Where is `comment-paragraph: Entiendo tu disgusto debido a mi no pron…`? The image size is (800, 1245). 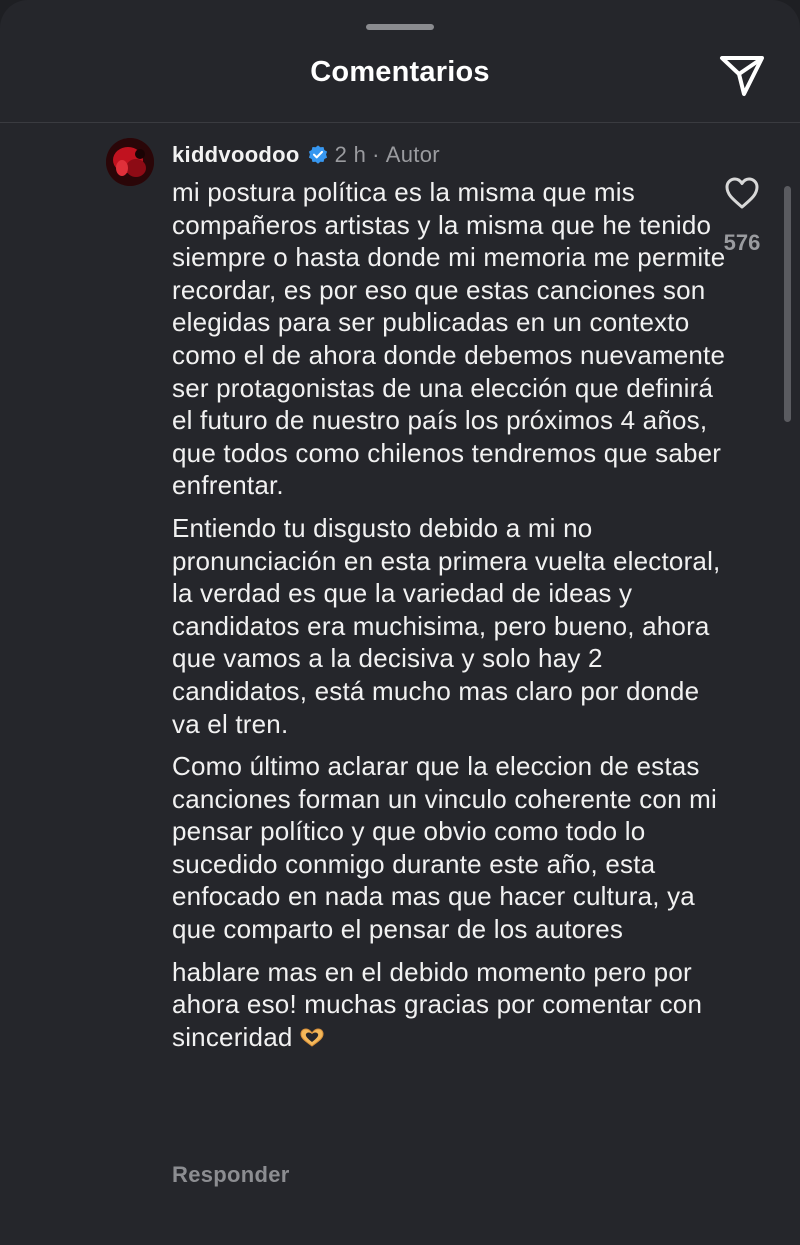
comment-paragraph: Entiendo tu disgusto debido a mi no pron… is located at coordinates (446, 625).